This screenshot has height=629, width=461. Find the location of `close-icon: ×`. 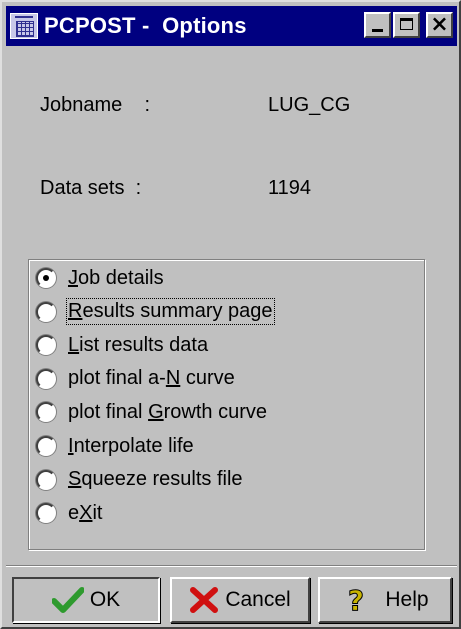

close-icon: × is located at coordinates (439, 24).